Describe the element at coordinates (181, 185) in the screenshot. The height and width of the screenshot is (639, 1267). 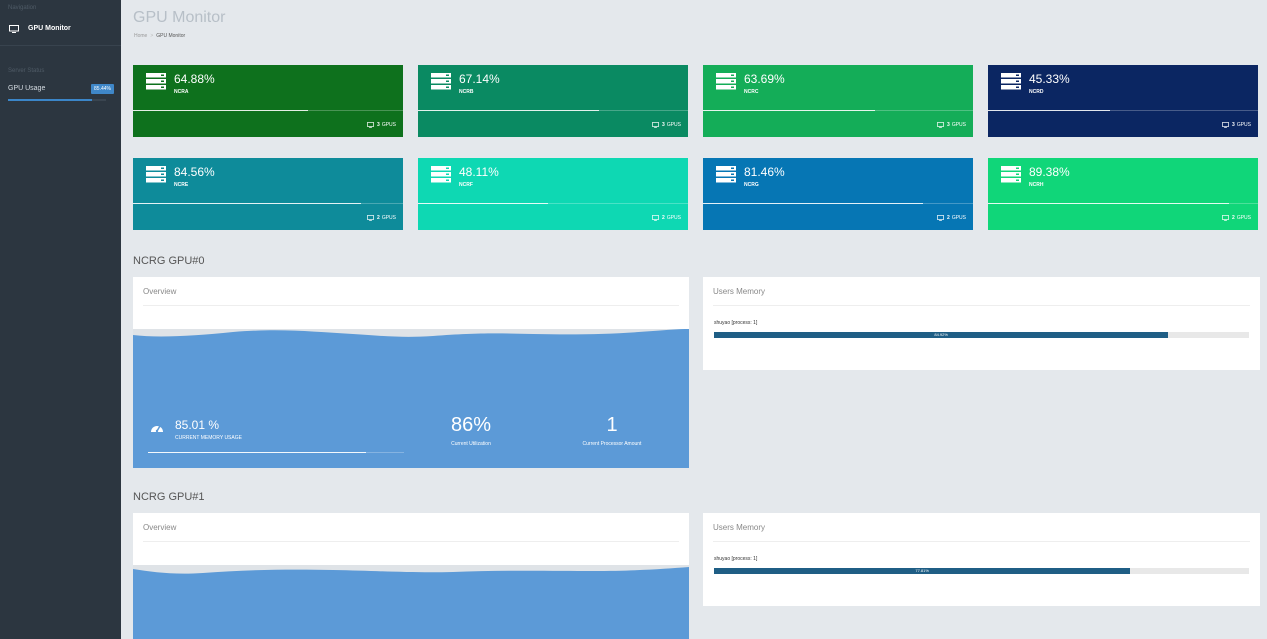
I see `server-name: NCRE` at that location.